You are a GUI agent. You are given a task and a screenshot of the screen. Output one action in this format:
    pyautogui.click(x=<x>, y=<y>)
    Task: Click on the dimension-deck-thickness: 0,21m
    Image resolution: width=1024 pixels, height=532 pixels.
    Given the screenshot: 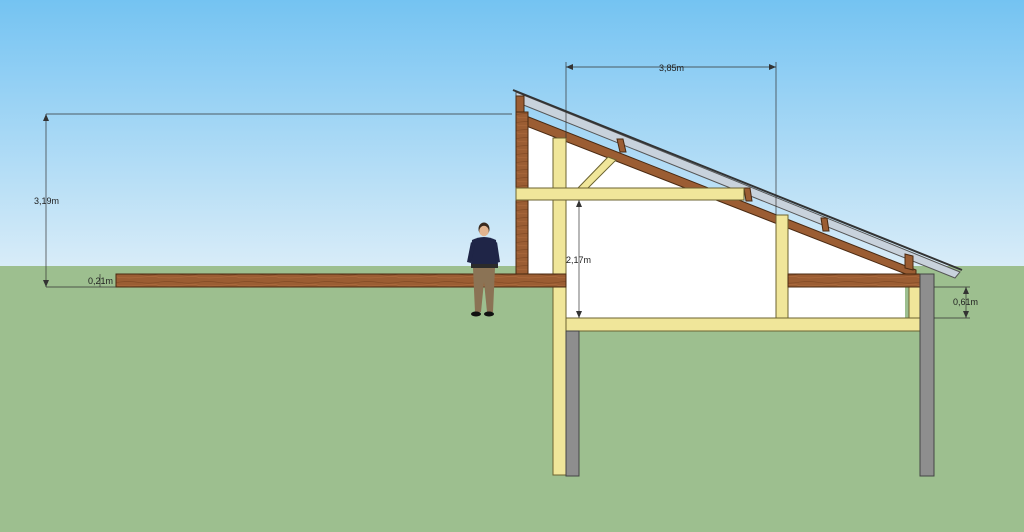 What is the action you would take?
    pyautogui.click(x=100, y=280)
    